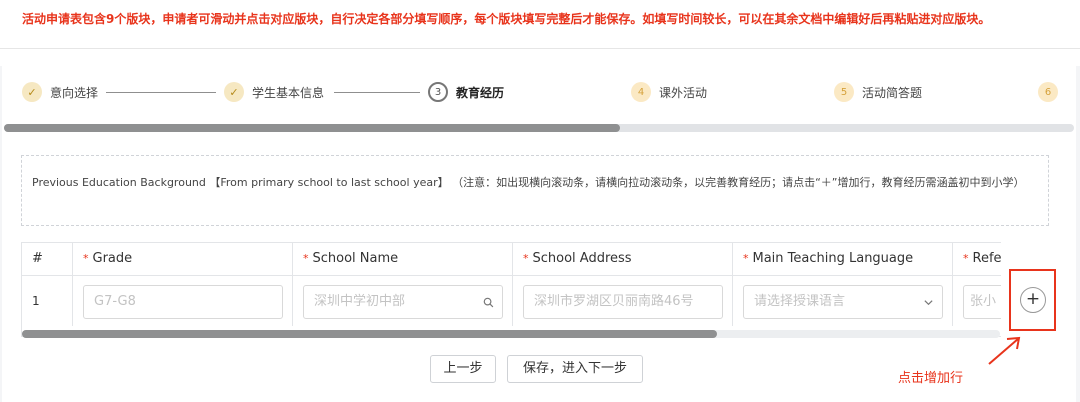 The height and width of the screenshot is (402, 1080). Describe the element at coordinates (480, 92) in the screenshot. I see `step-label: 教育经历` at that location.